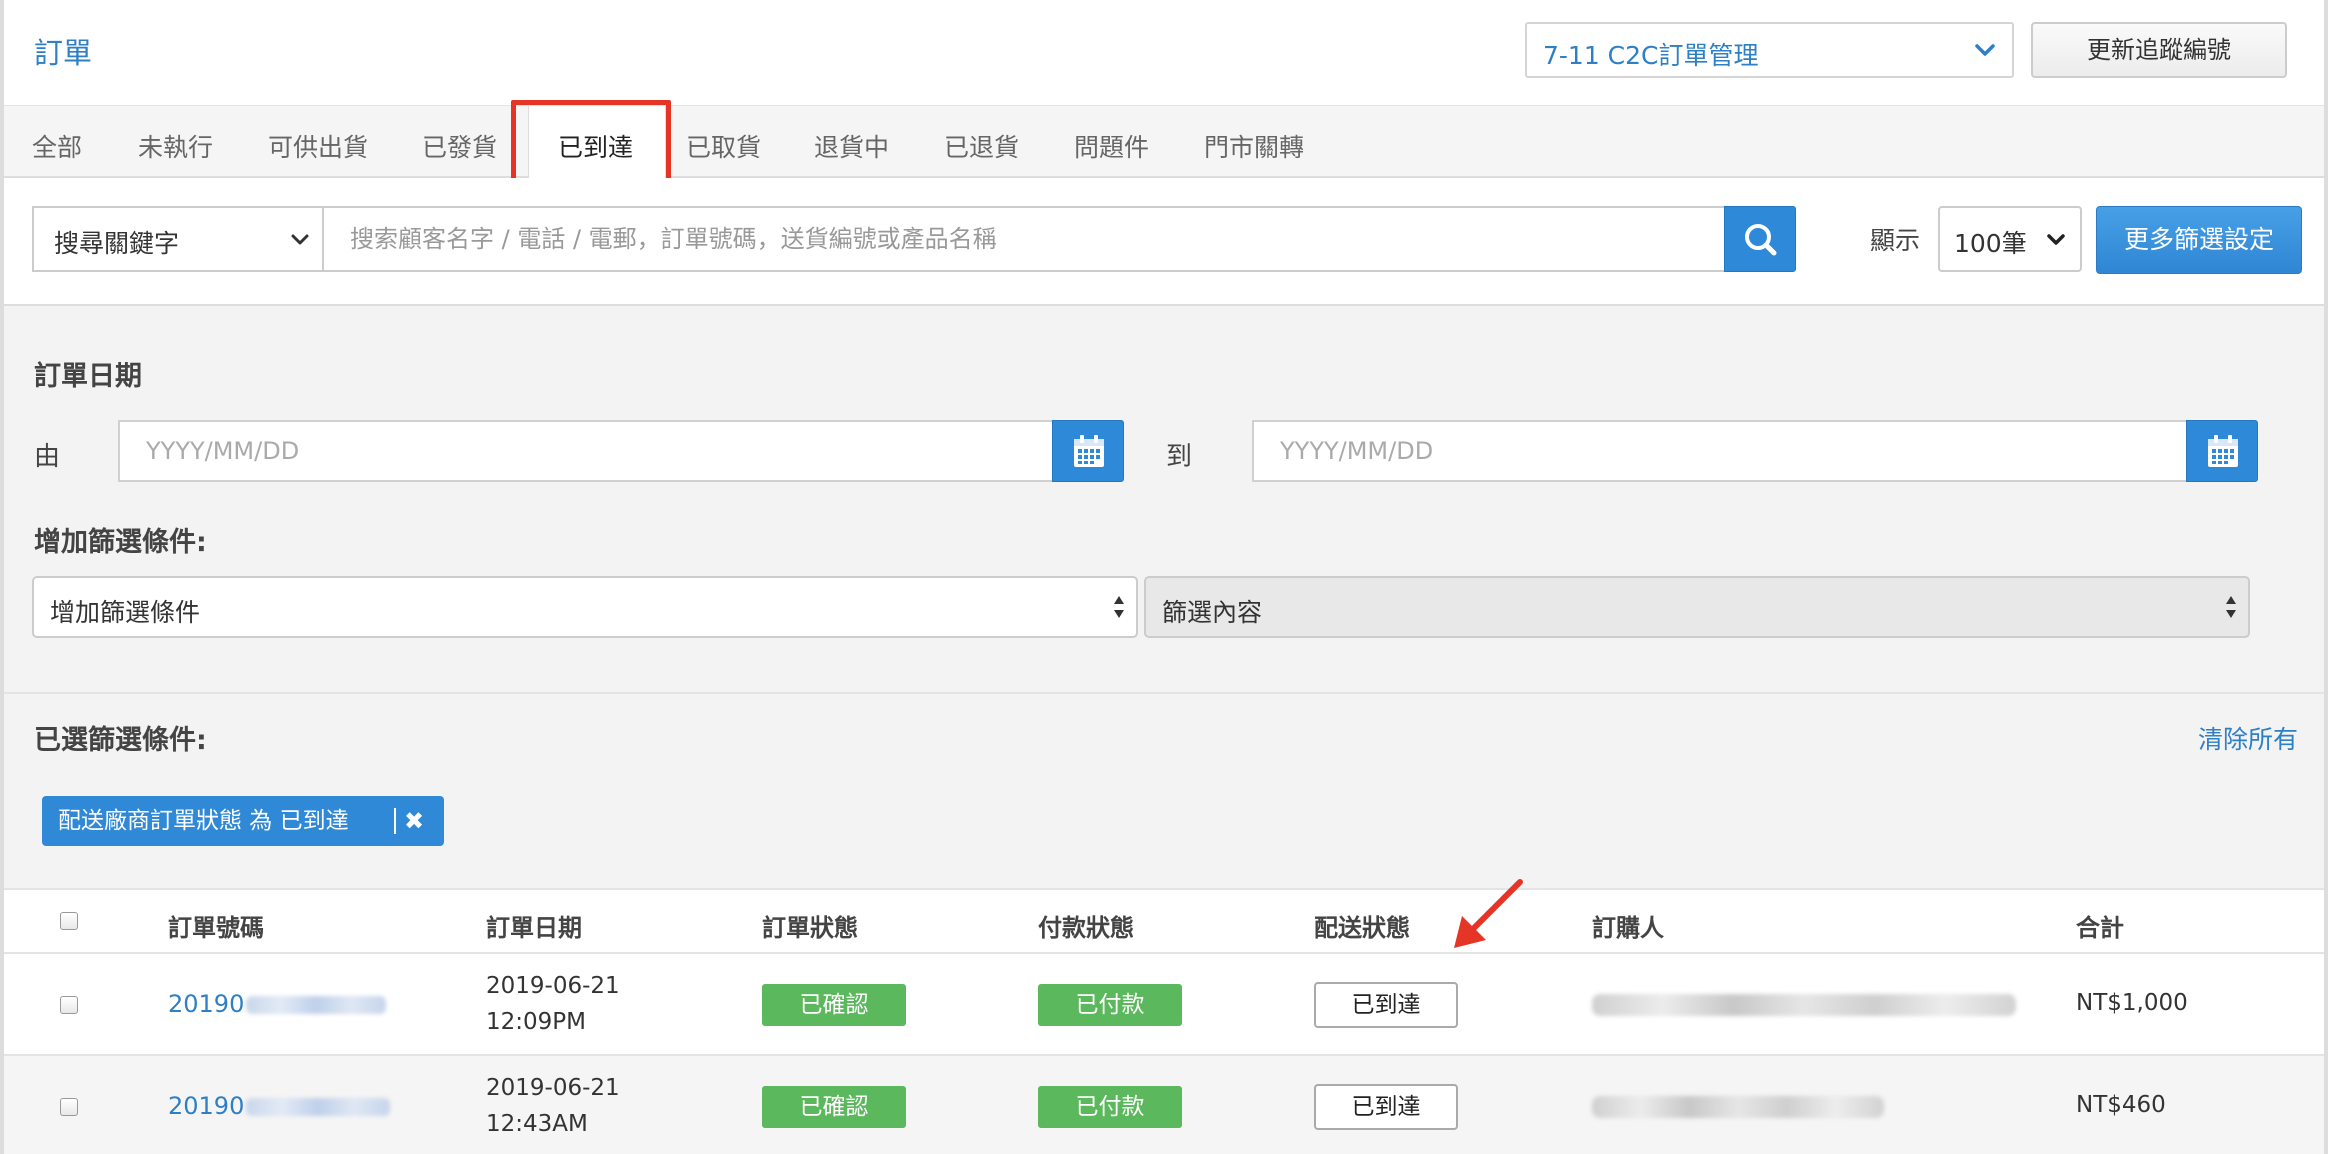 Image resolution: width=2328 pixels, height=1154 pixels. What do you see at coordinates (537, 1124) in the screenshot?
I see `order-time: 12:43AM` at bounding box center [537, 1124].